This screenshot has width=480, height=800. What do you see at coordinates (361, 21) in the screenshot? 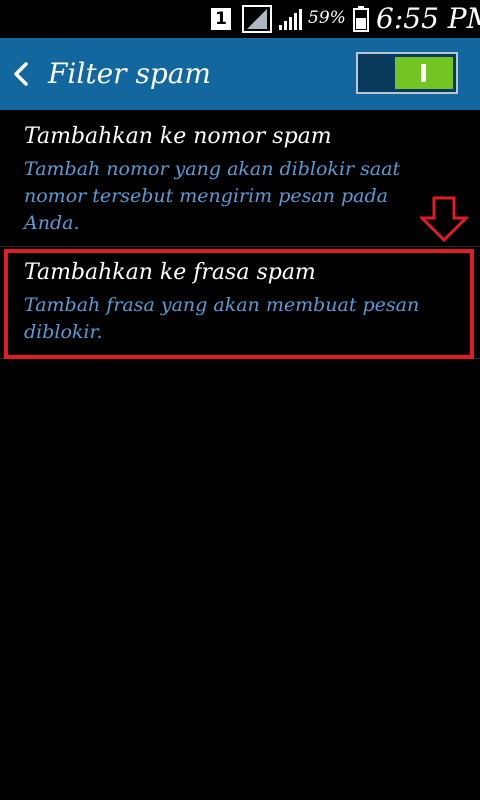
I see `battery-icon` at bounding box center [361, 21].